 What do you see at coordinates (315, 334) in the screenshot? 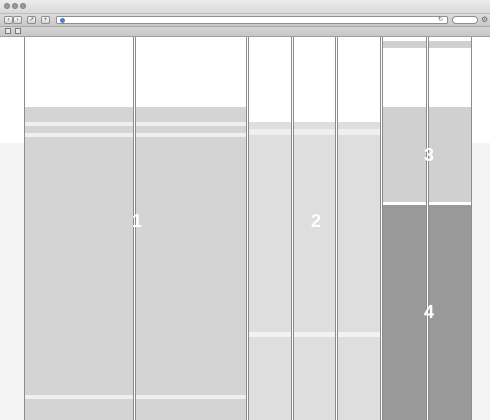
I see `region-2-stripe-bottom` at bounding box center [315, 334].